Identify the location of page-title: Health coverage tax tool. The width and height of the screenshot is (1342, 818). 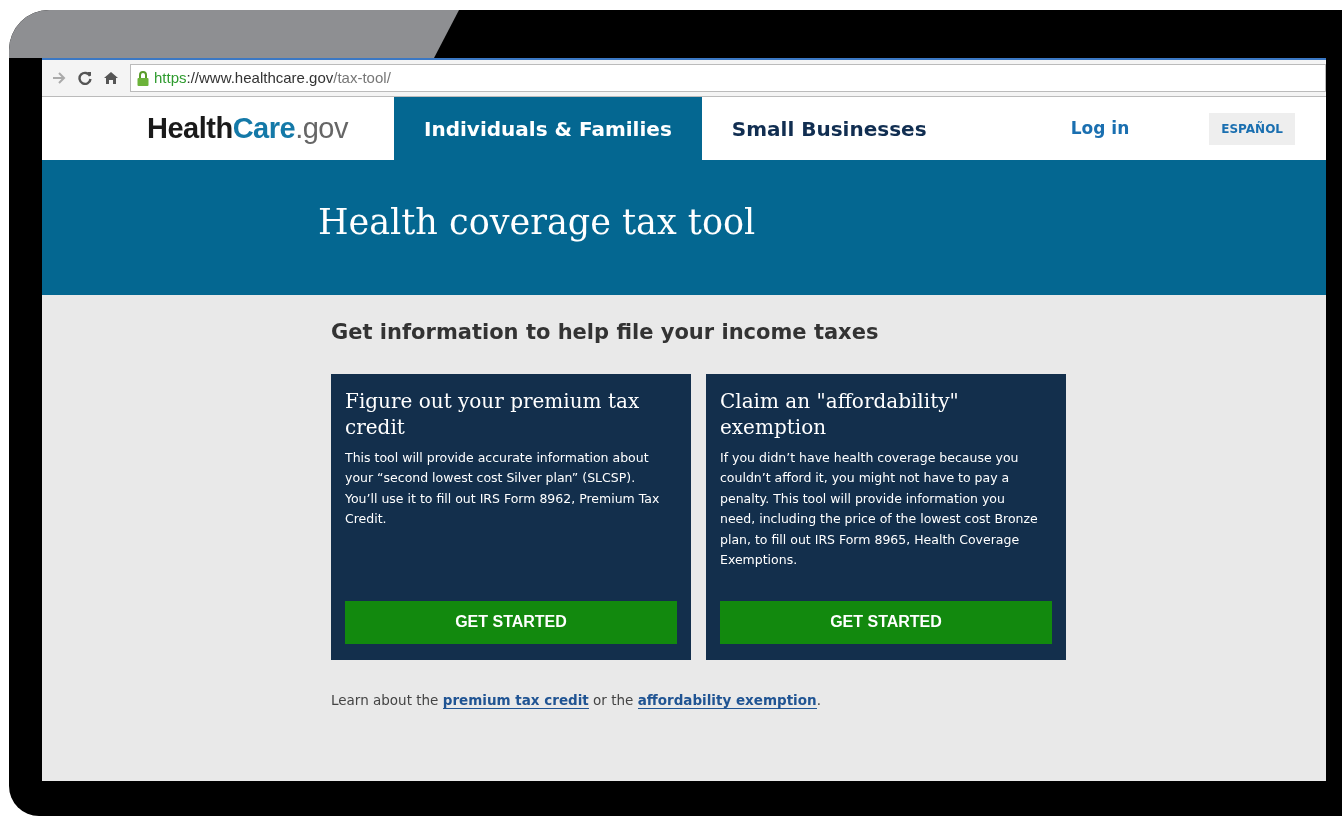
(537, 222).